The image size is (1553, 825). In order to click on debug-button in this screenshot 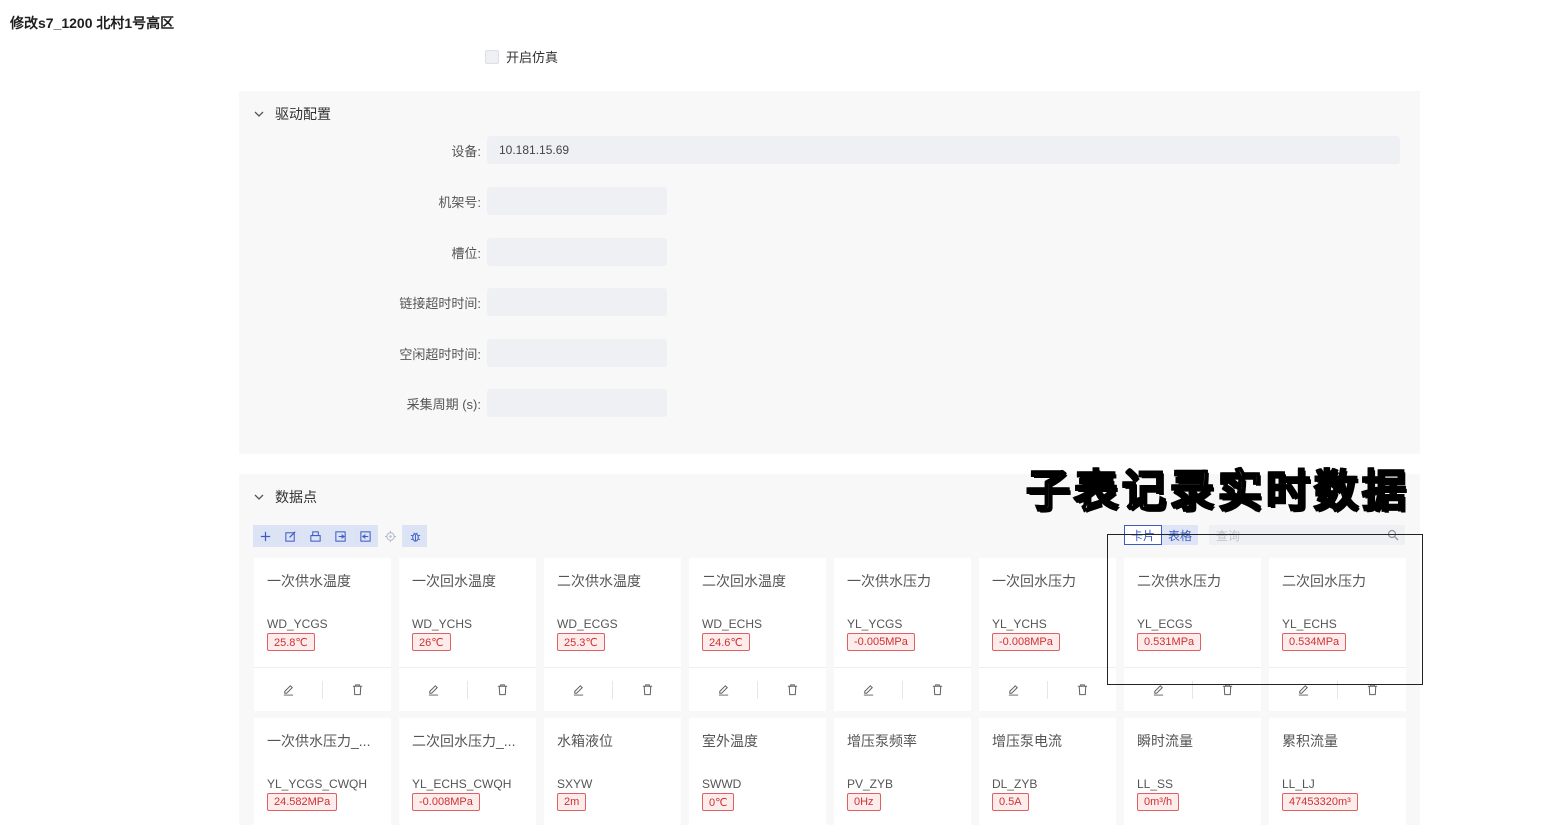, I will do `click(415, 536)`.